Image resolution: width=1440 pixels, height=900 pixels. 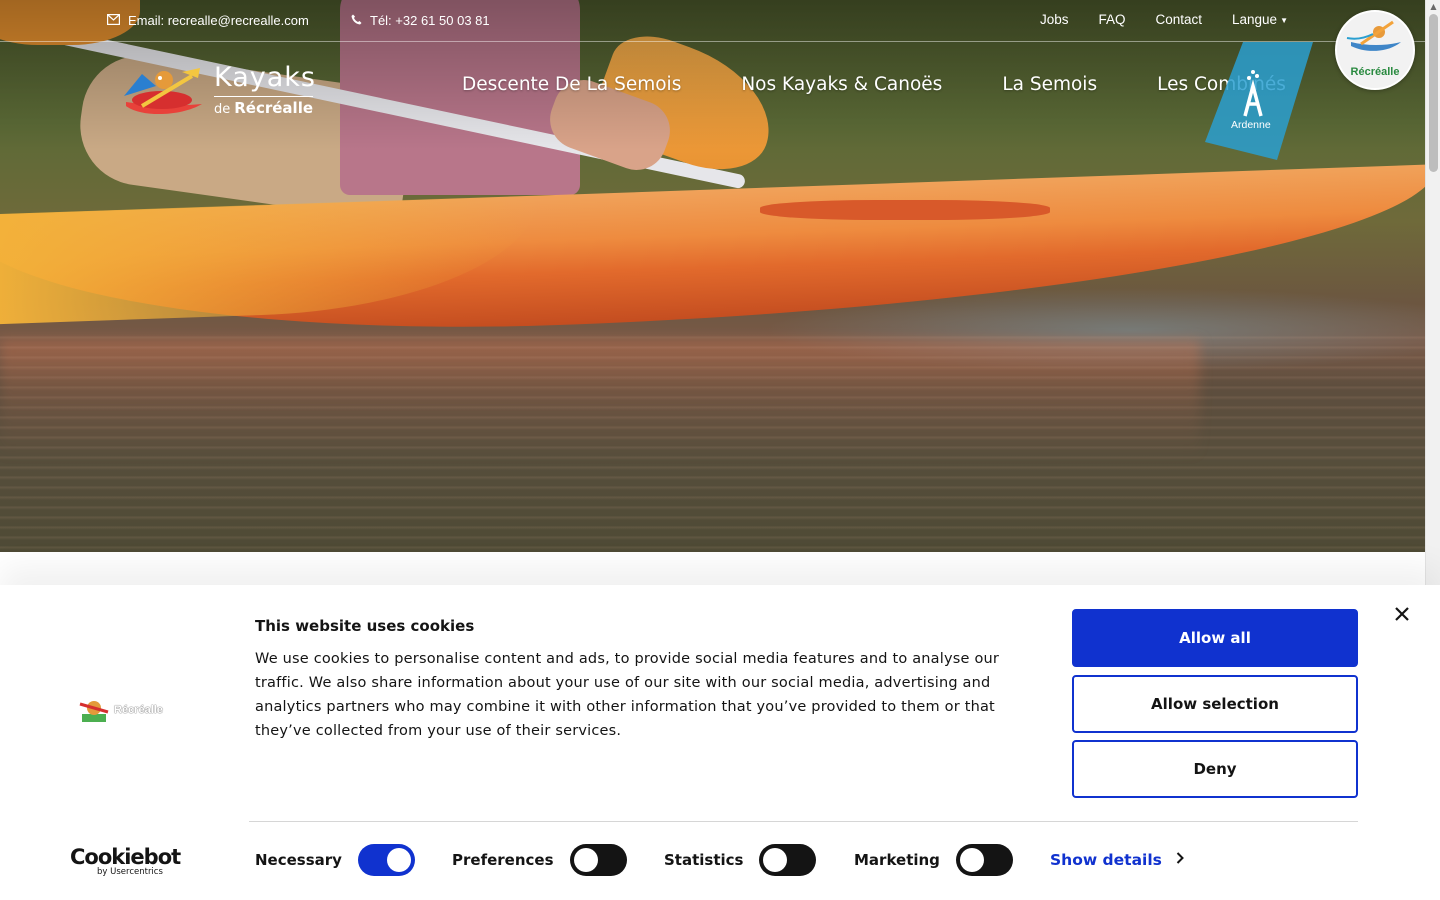 I want to click on brand-subtitle: de Récréalle, so click(x=264, y=106).